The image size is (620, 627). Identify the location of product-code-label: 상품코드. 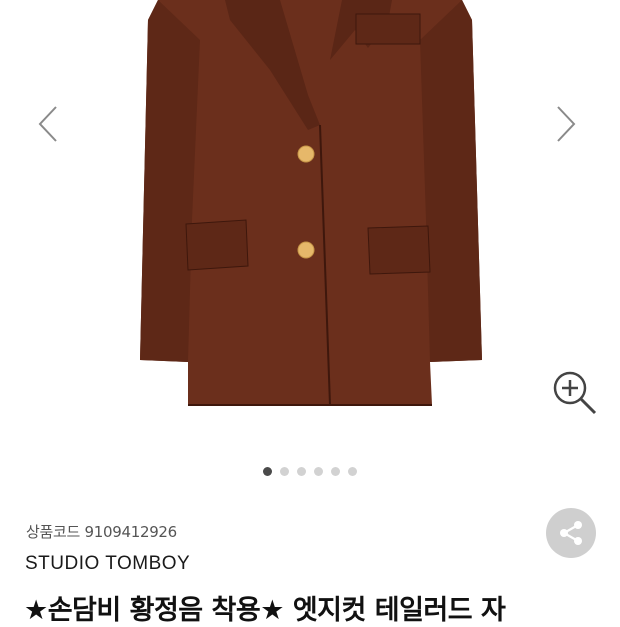
(53, 532).